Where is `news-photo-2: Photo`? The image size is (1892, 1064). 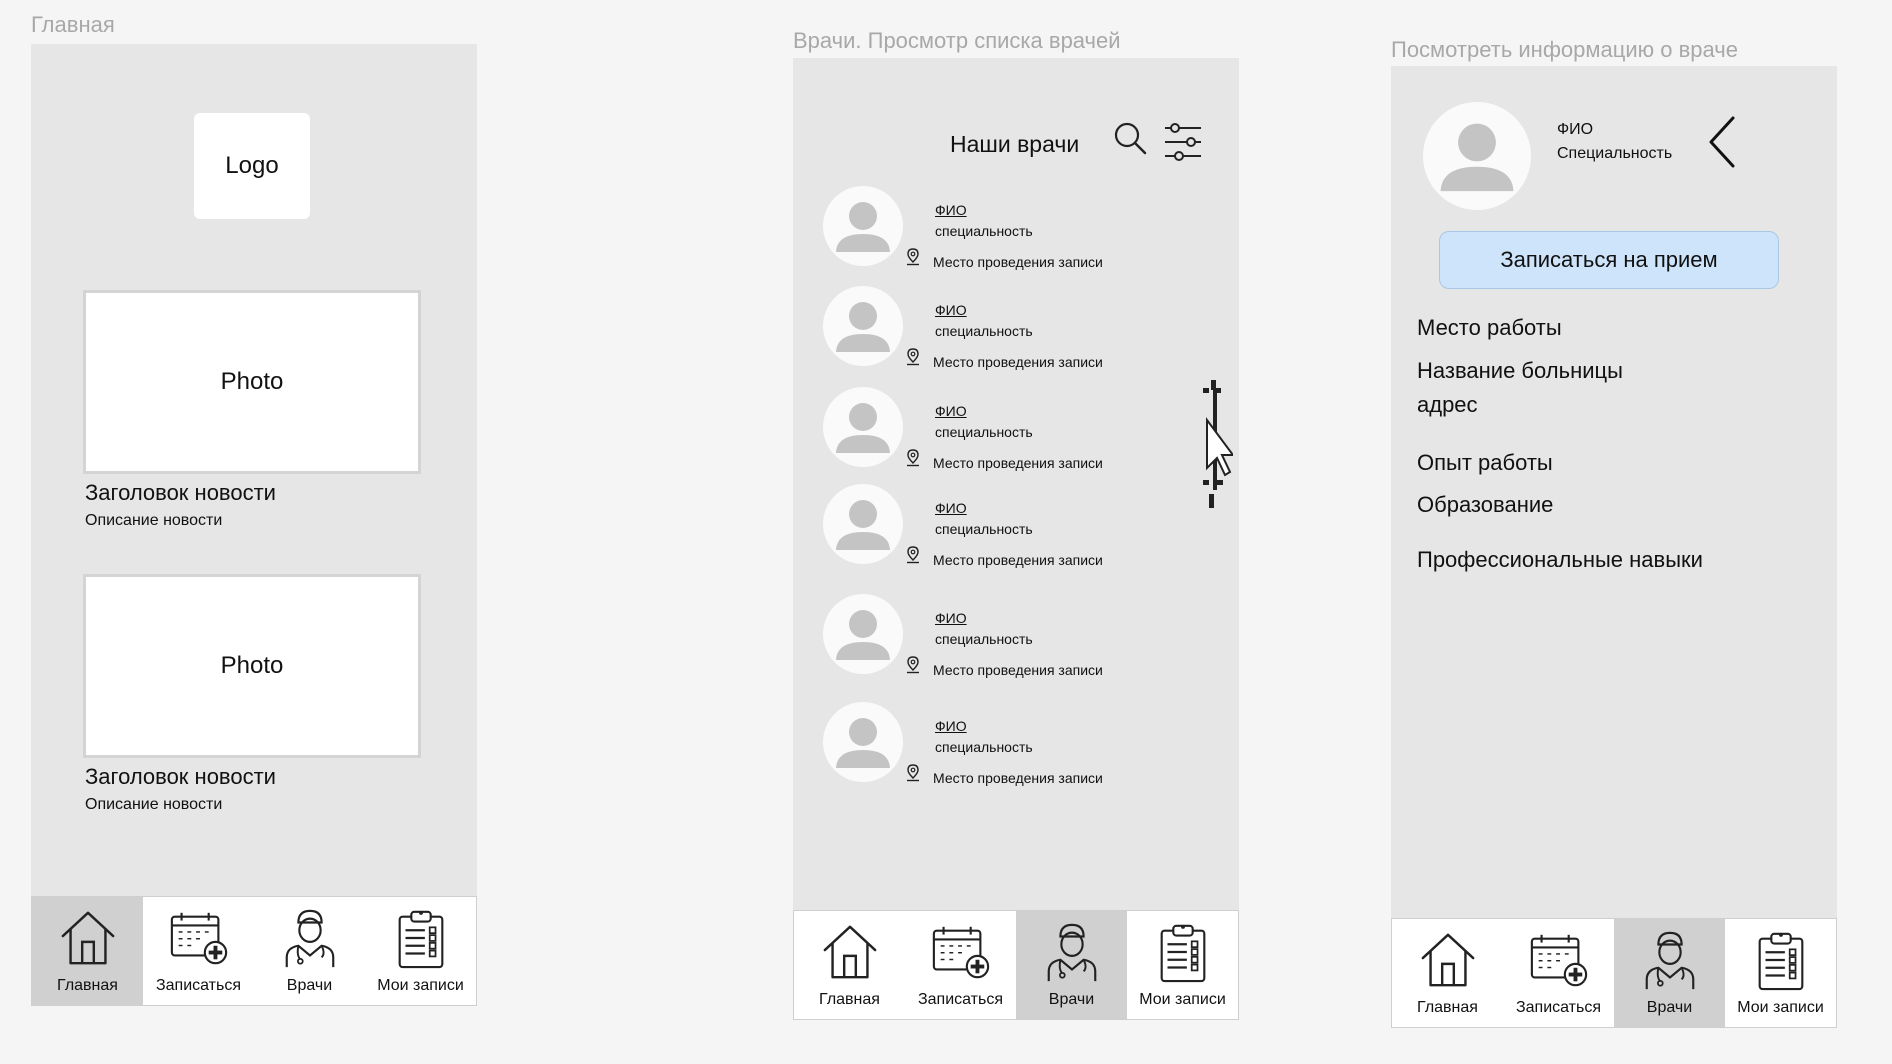
news-photo-2: Photo is located at coordinates (252, 666).